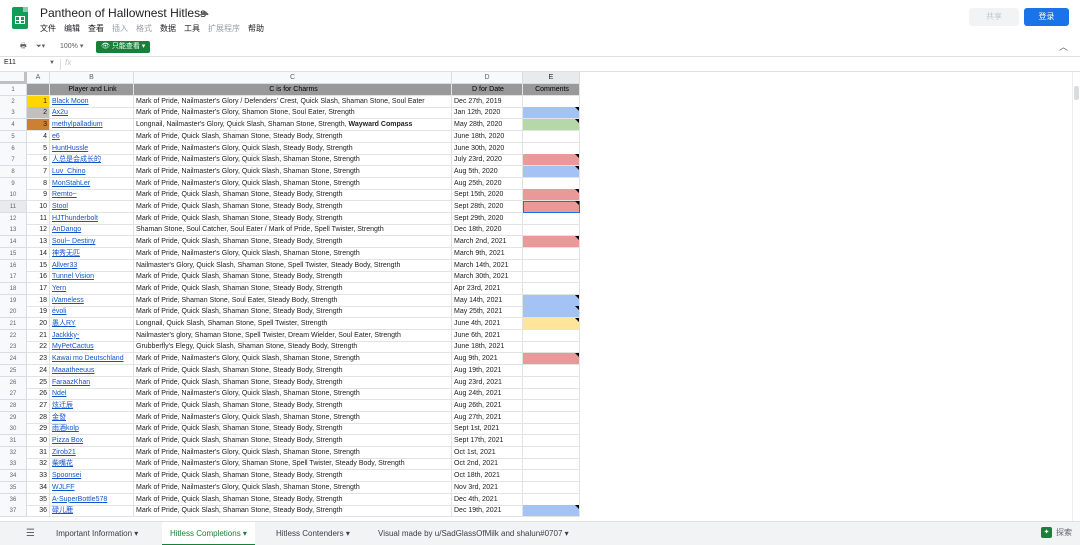 Image resolution: width=1080 pixels, height=545 pixels. I want to click on date-cell: Aug 19th, 2021, so click(487, 370).